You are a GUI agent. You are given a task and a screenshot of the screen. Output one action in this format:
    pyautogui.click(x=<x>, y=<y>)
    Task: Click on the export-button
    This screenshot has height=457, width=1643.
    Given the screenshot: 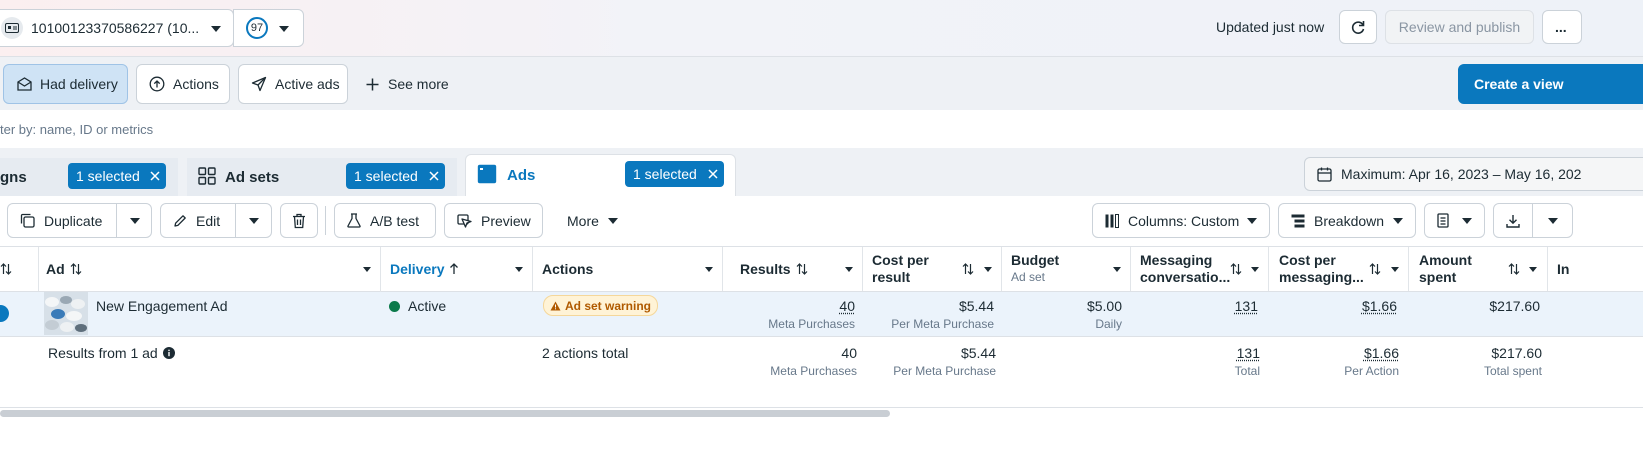 What is the action you would take?
    pyautogui.click(x=1513, y=220)
    